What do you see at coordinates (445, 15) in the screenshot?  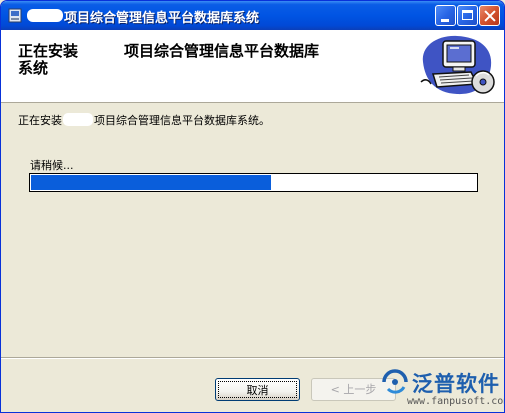 I see `minimize-button` at bounding box center [445, 15].